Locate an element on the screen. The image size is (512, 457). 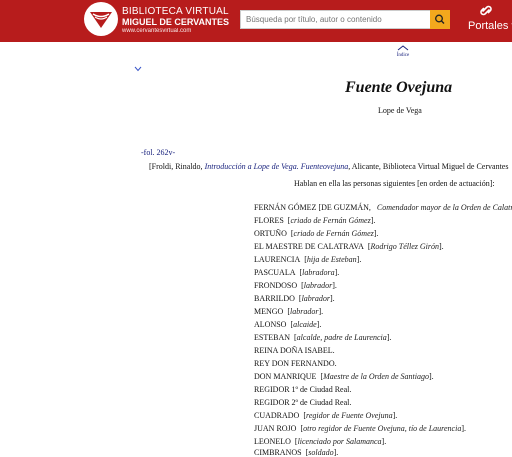
indice-link: Índice is located at coordinates (403, 51).